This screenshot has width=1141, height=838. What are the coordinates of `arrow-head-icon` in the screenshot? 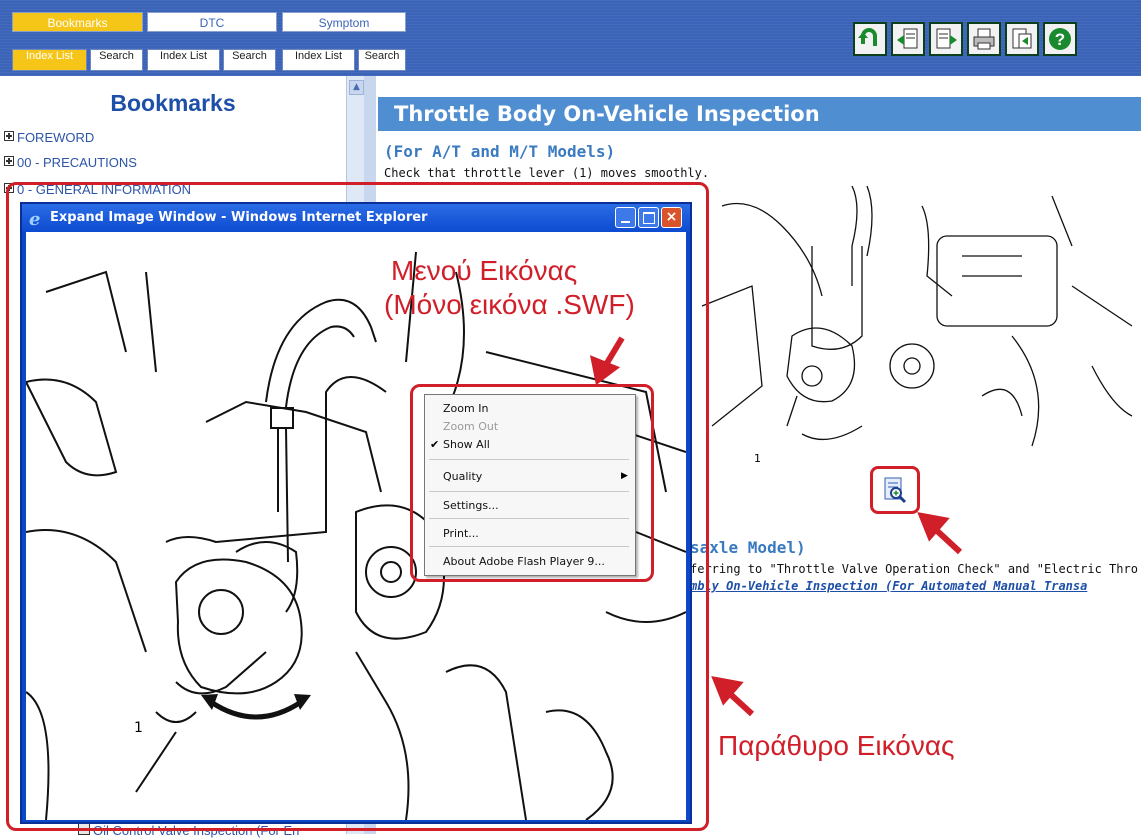 It's located at (605, 370).